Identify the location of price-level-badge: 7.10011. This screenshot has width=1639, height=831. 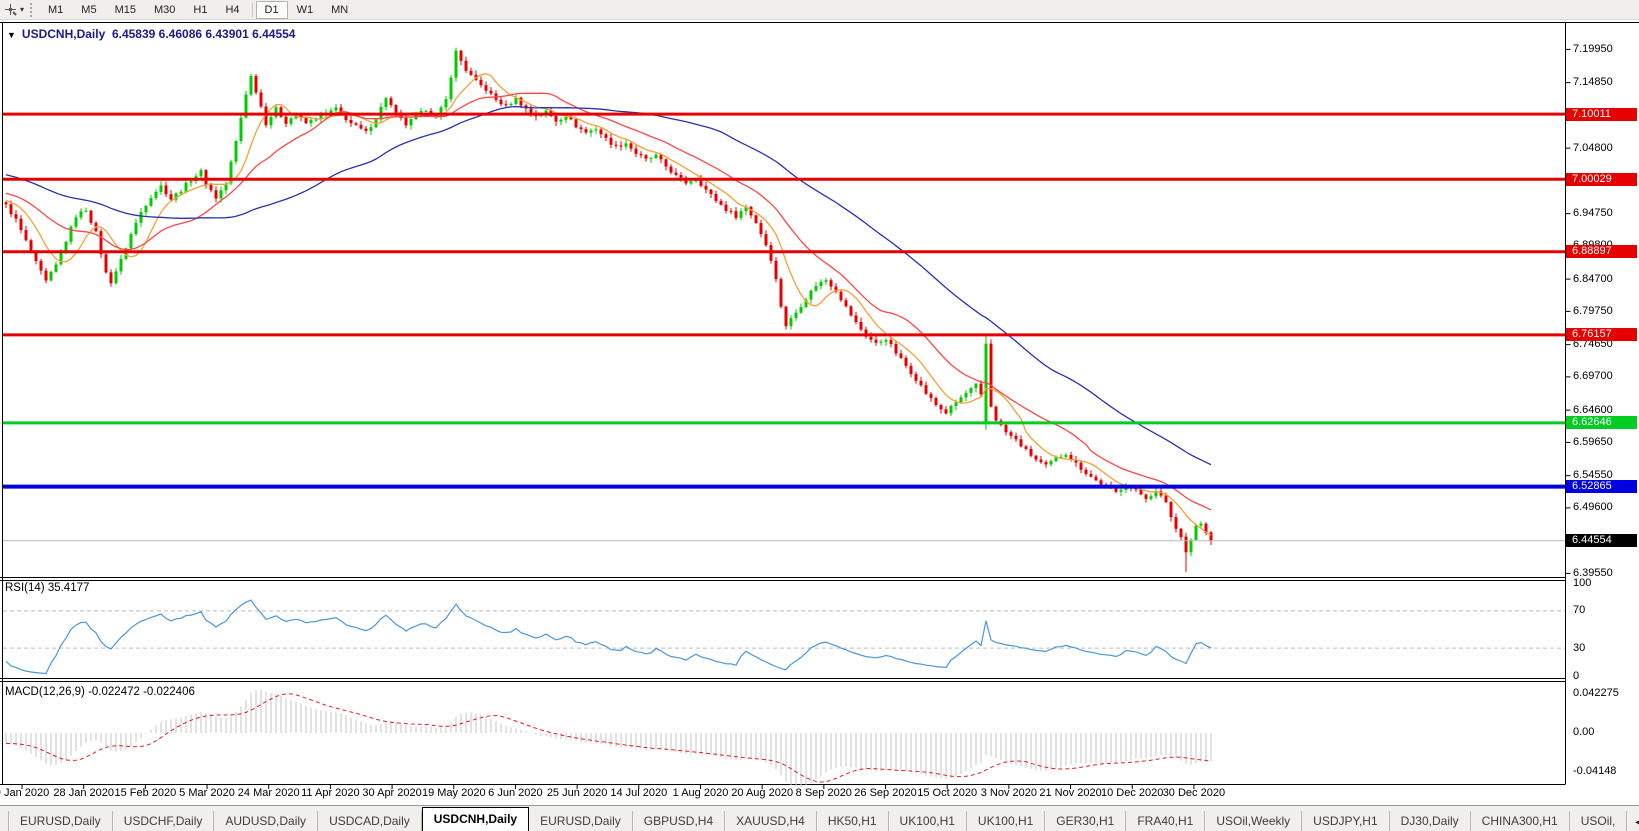
(1601, 114).